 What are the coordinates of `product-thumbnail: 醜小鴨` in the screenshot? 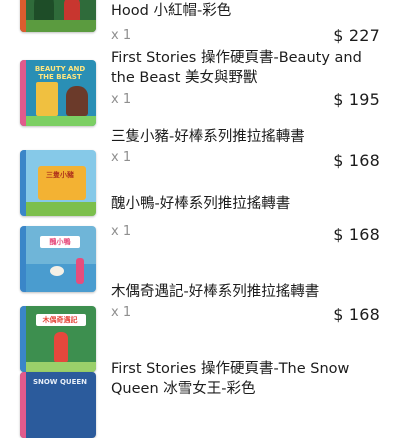 It's located at (58, 259).